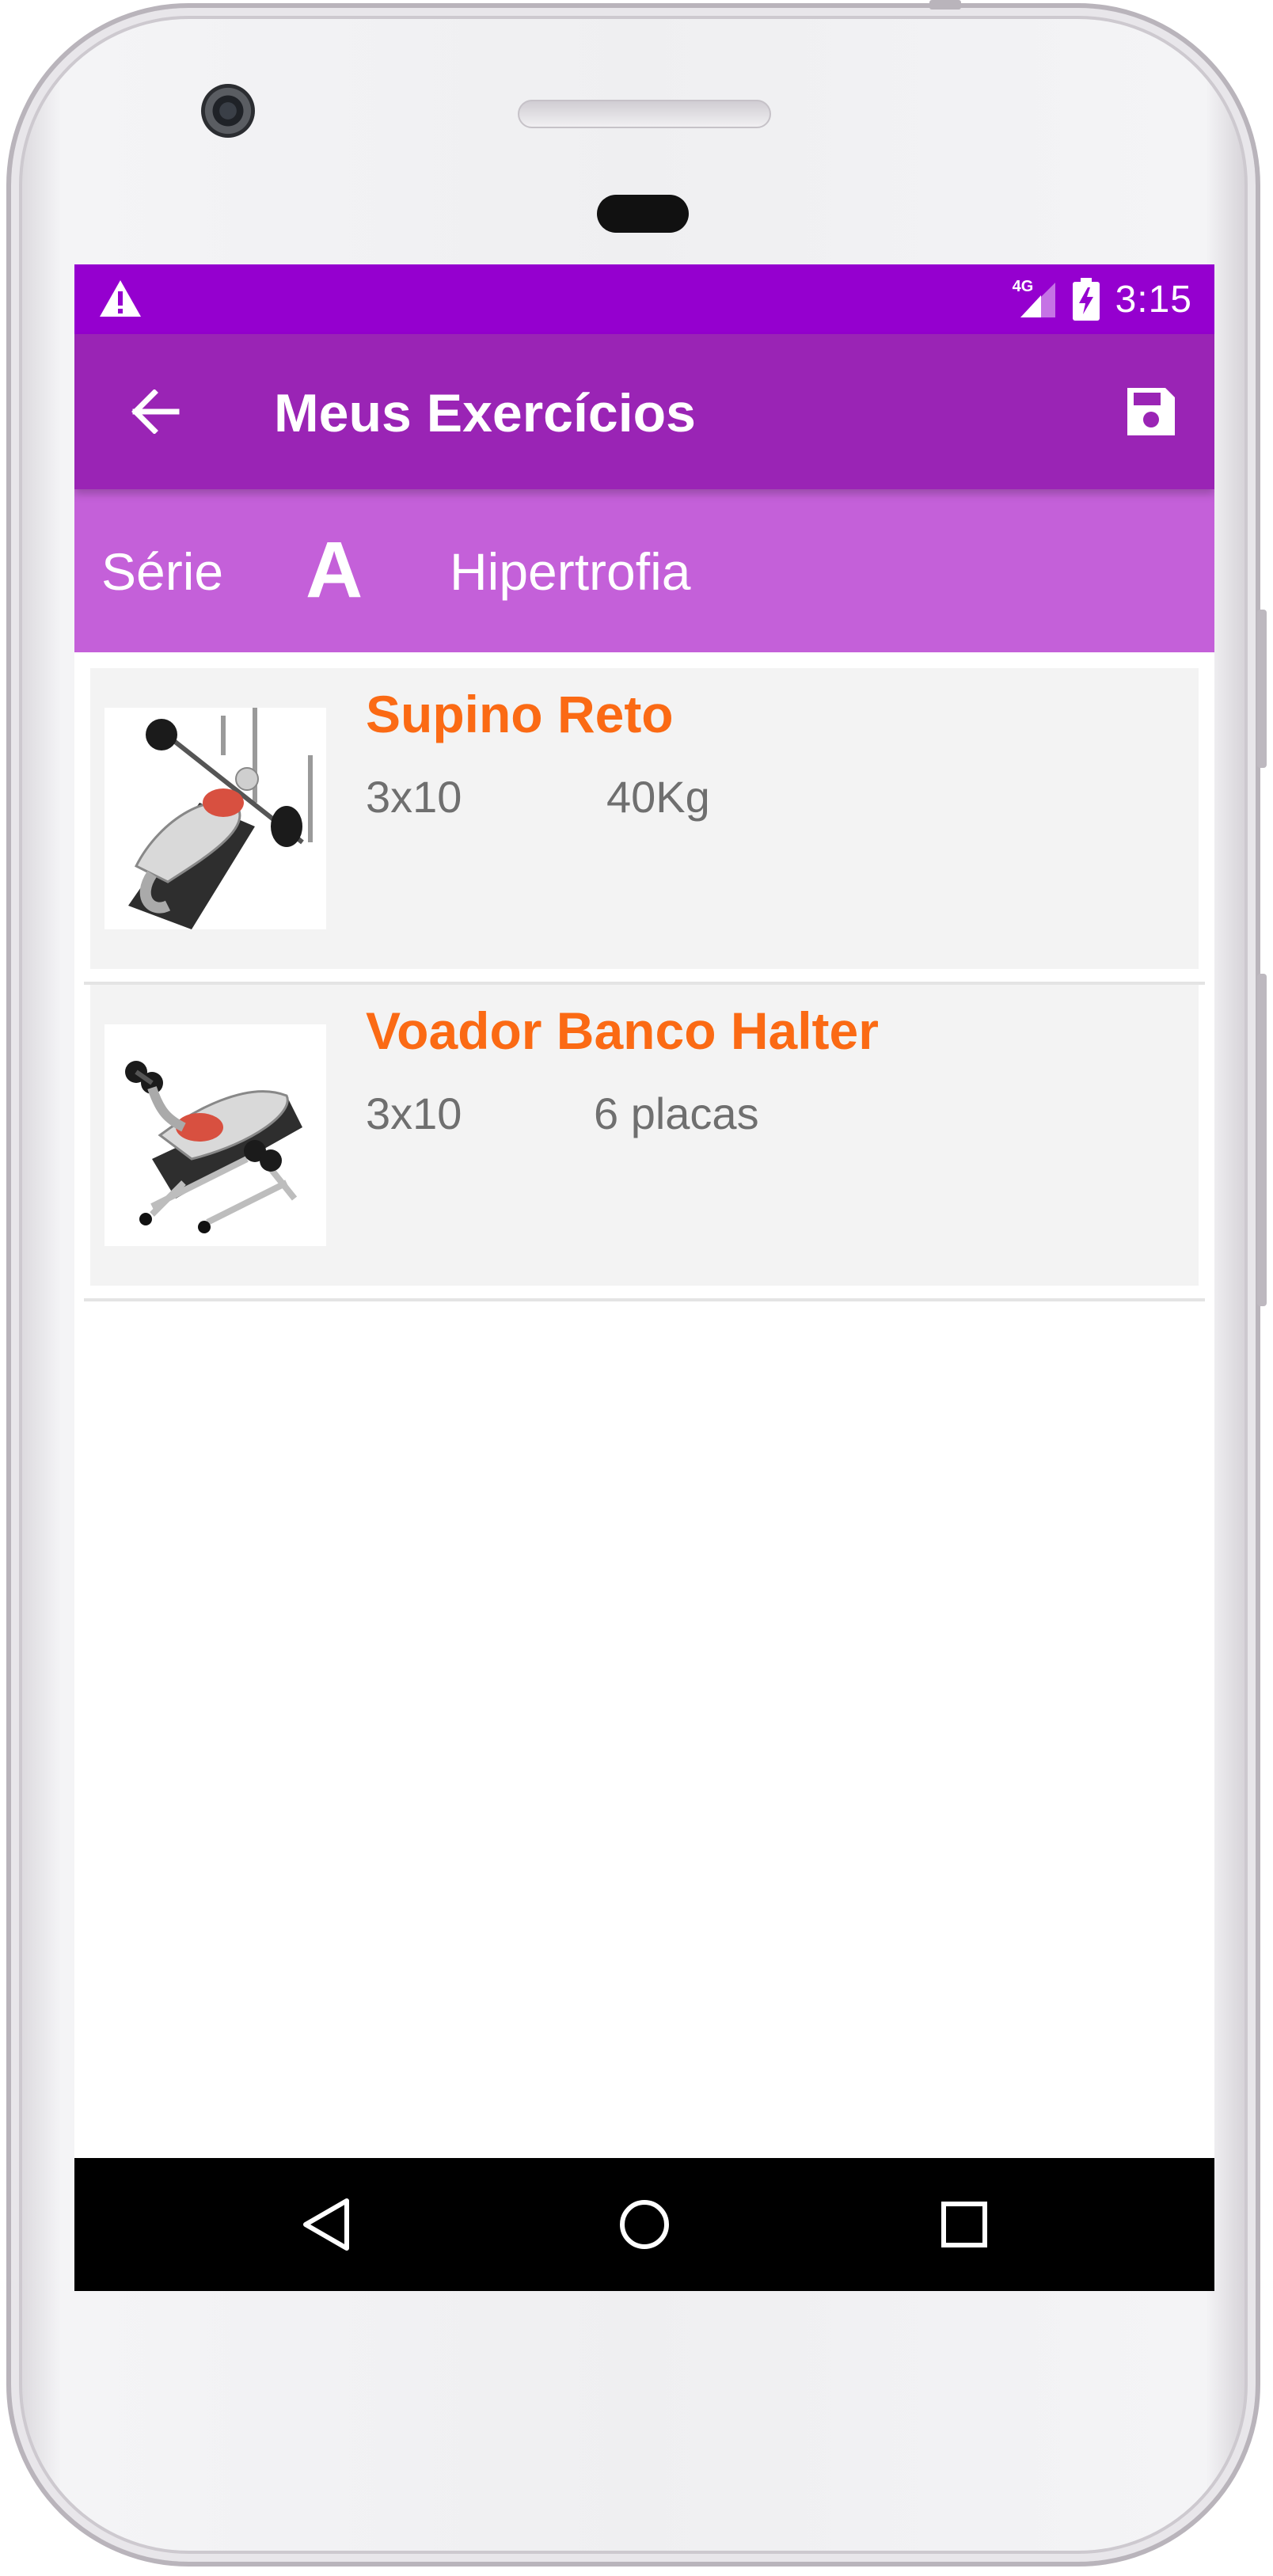 The height and width of the screenshot is (2576, 1273). What do you see at coordinates (1086, 299) in the screenshot?
I see `battery-charging-icon` at bounding box center [1086, 299].